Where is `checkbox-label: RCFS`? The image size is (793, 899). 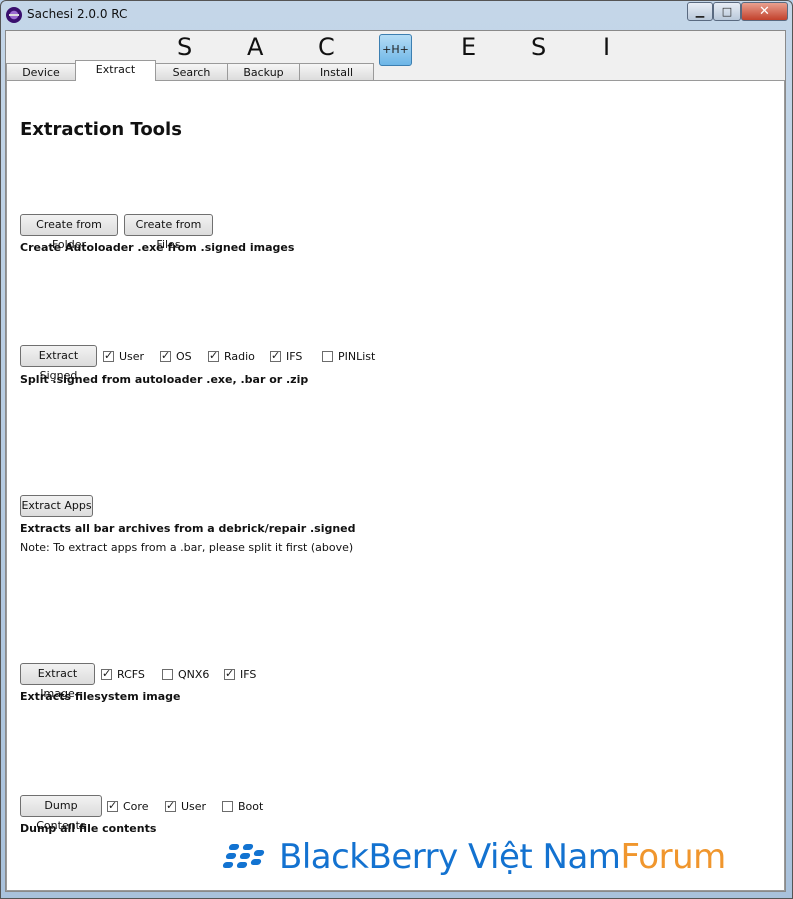
checkbox-label: RCFS is located at coordinates (131, 674).